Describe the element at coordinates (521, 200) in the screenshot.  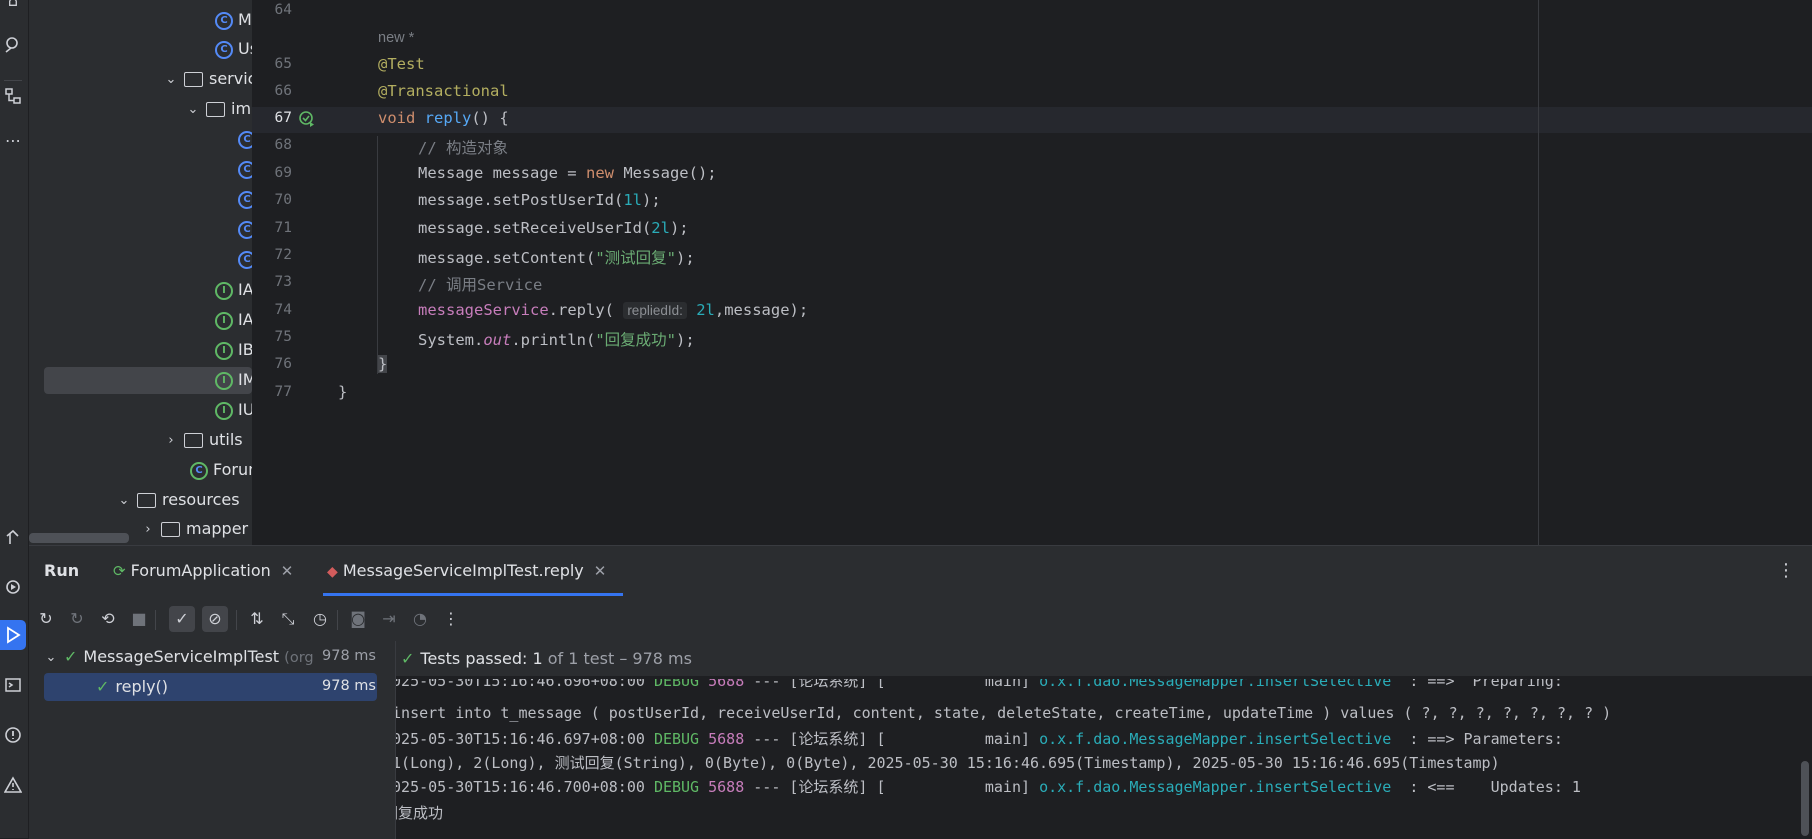
I see `code-text: message.setPostUserId(` at that location.